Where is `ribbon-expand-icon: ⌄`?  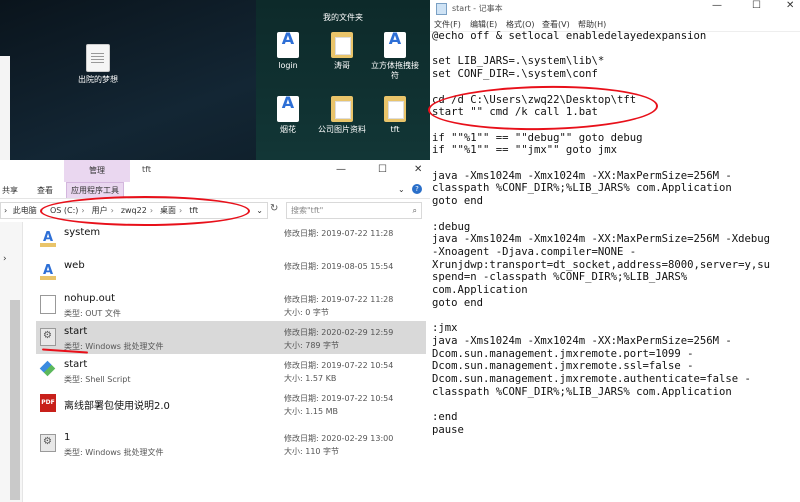 ribbon-expand-icon: ⌄ is located at coordinates (401, 189).